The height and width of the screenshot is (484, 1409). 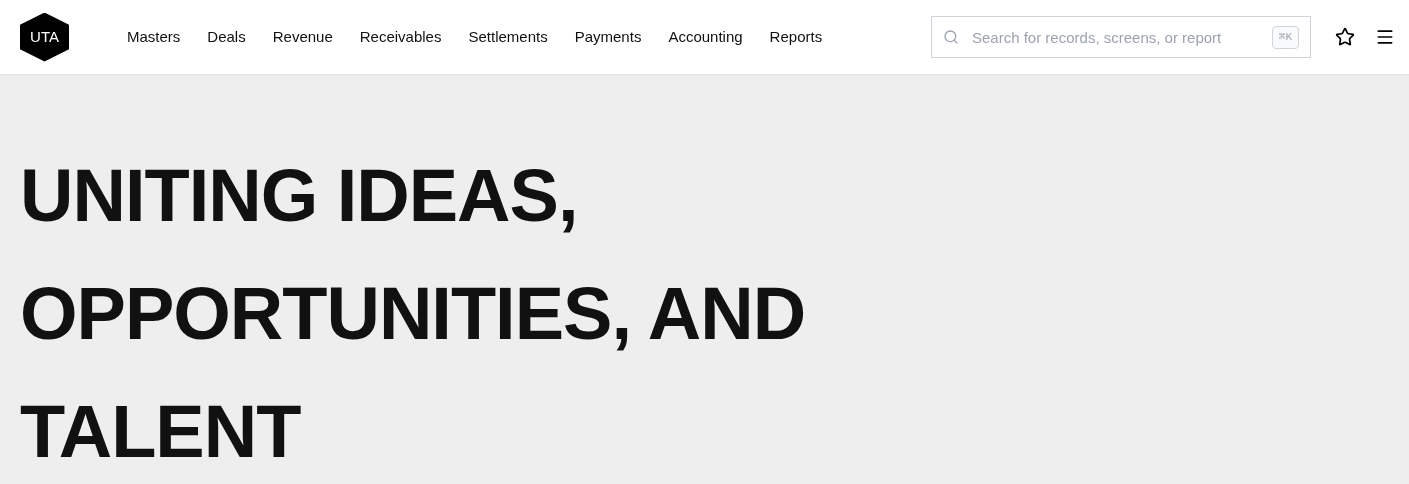 I want to click on nav-link: Accounting, so click(x=705, y=37).